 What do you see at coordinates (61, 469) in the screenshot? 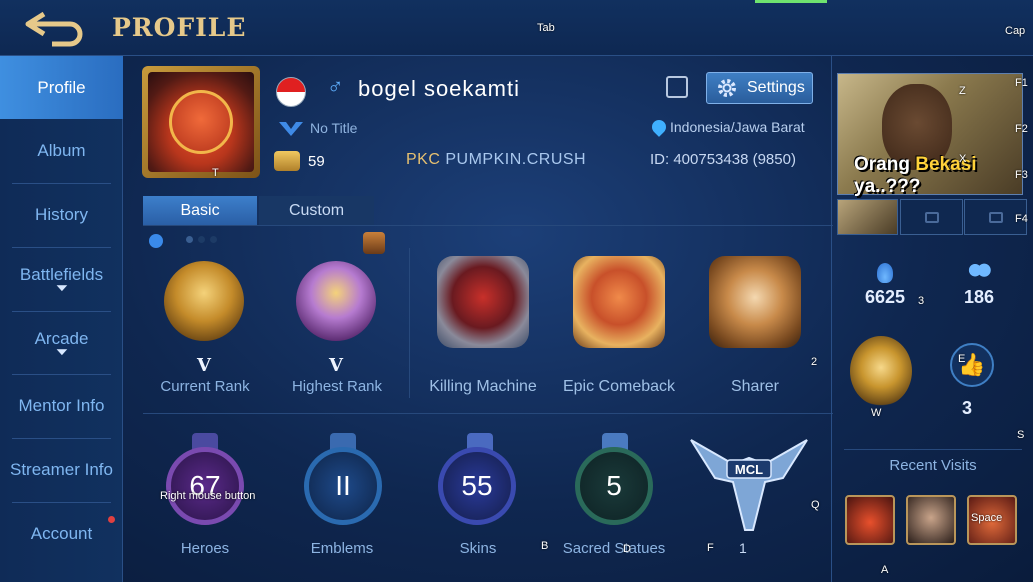
I see `sidebar-item-streamer-info: Streamer Info` at bounding box center [61, 469].